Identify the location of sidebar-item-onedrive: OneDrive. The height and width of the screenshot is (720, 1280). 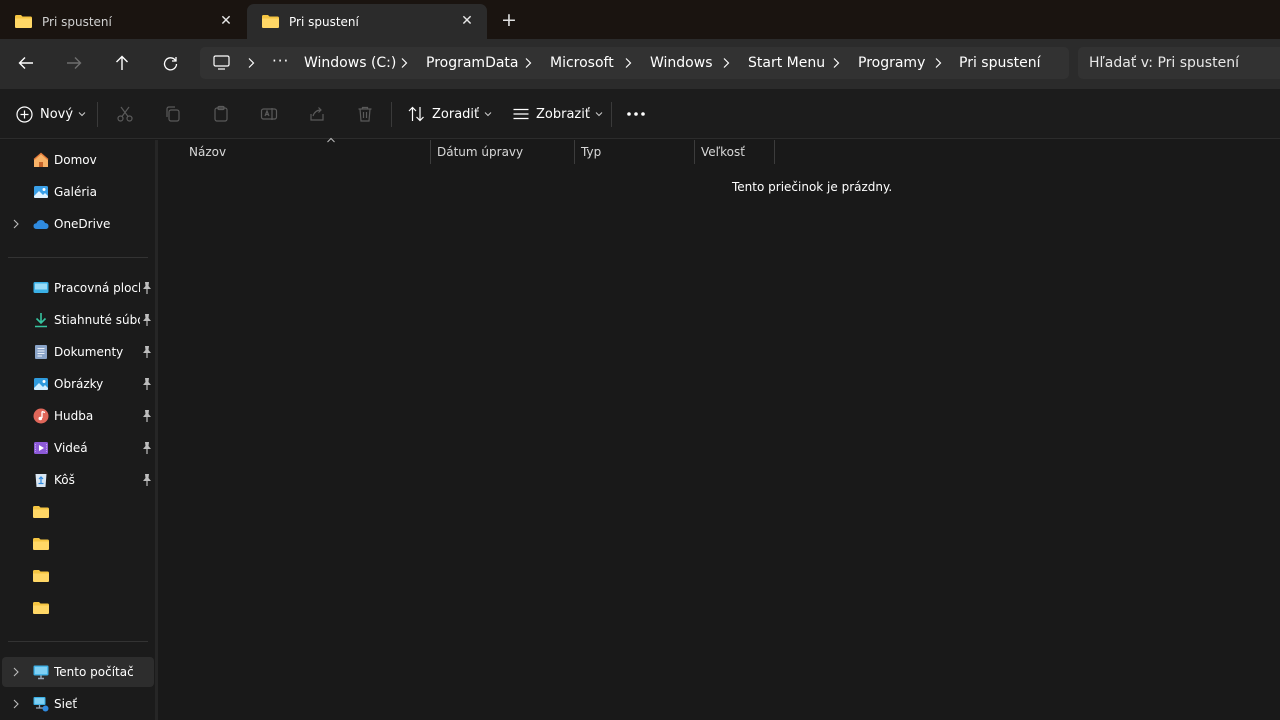
(78, 224).